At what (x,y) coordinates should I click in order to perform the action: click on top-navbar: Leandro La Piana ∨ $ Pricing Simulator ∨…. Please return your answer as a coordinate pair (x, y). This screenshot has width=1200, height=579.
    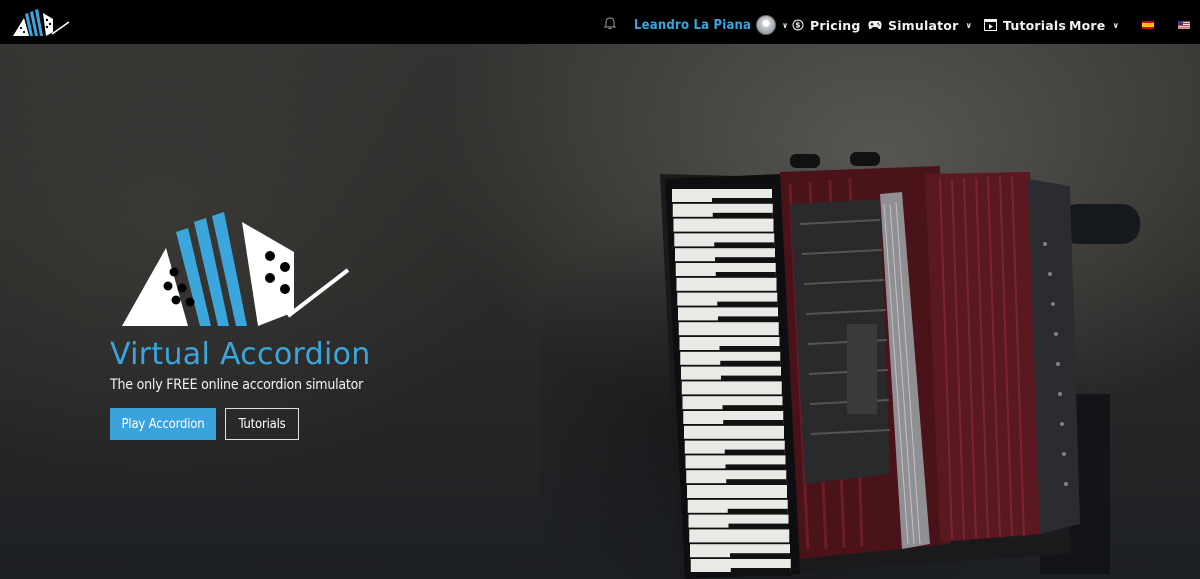
    Looking at the image, I should click on (600, 22).